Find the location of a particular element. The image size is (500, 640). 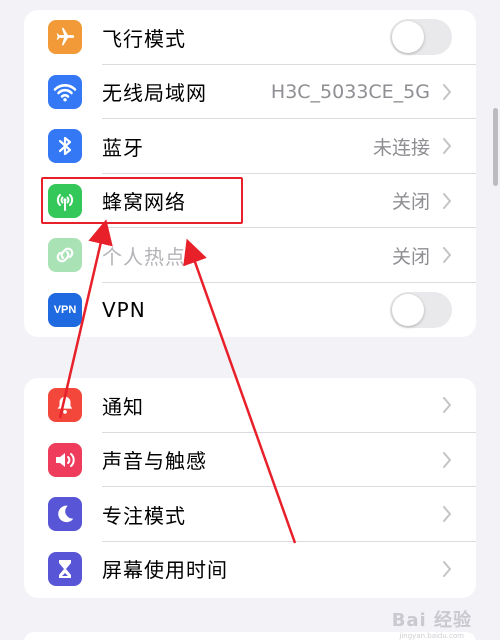

arrow-from-screen-time is located at coordinates (240, 391).